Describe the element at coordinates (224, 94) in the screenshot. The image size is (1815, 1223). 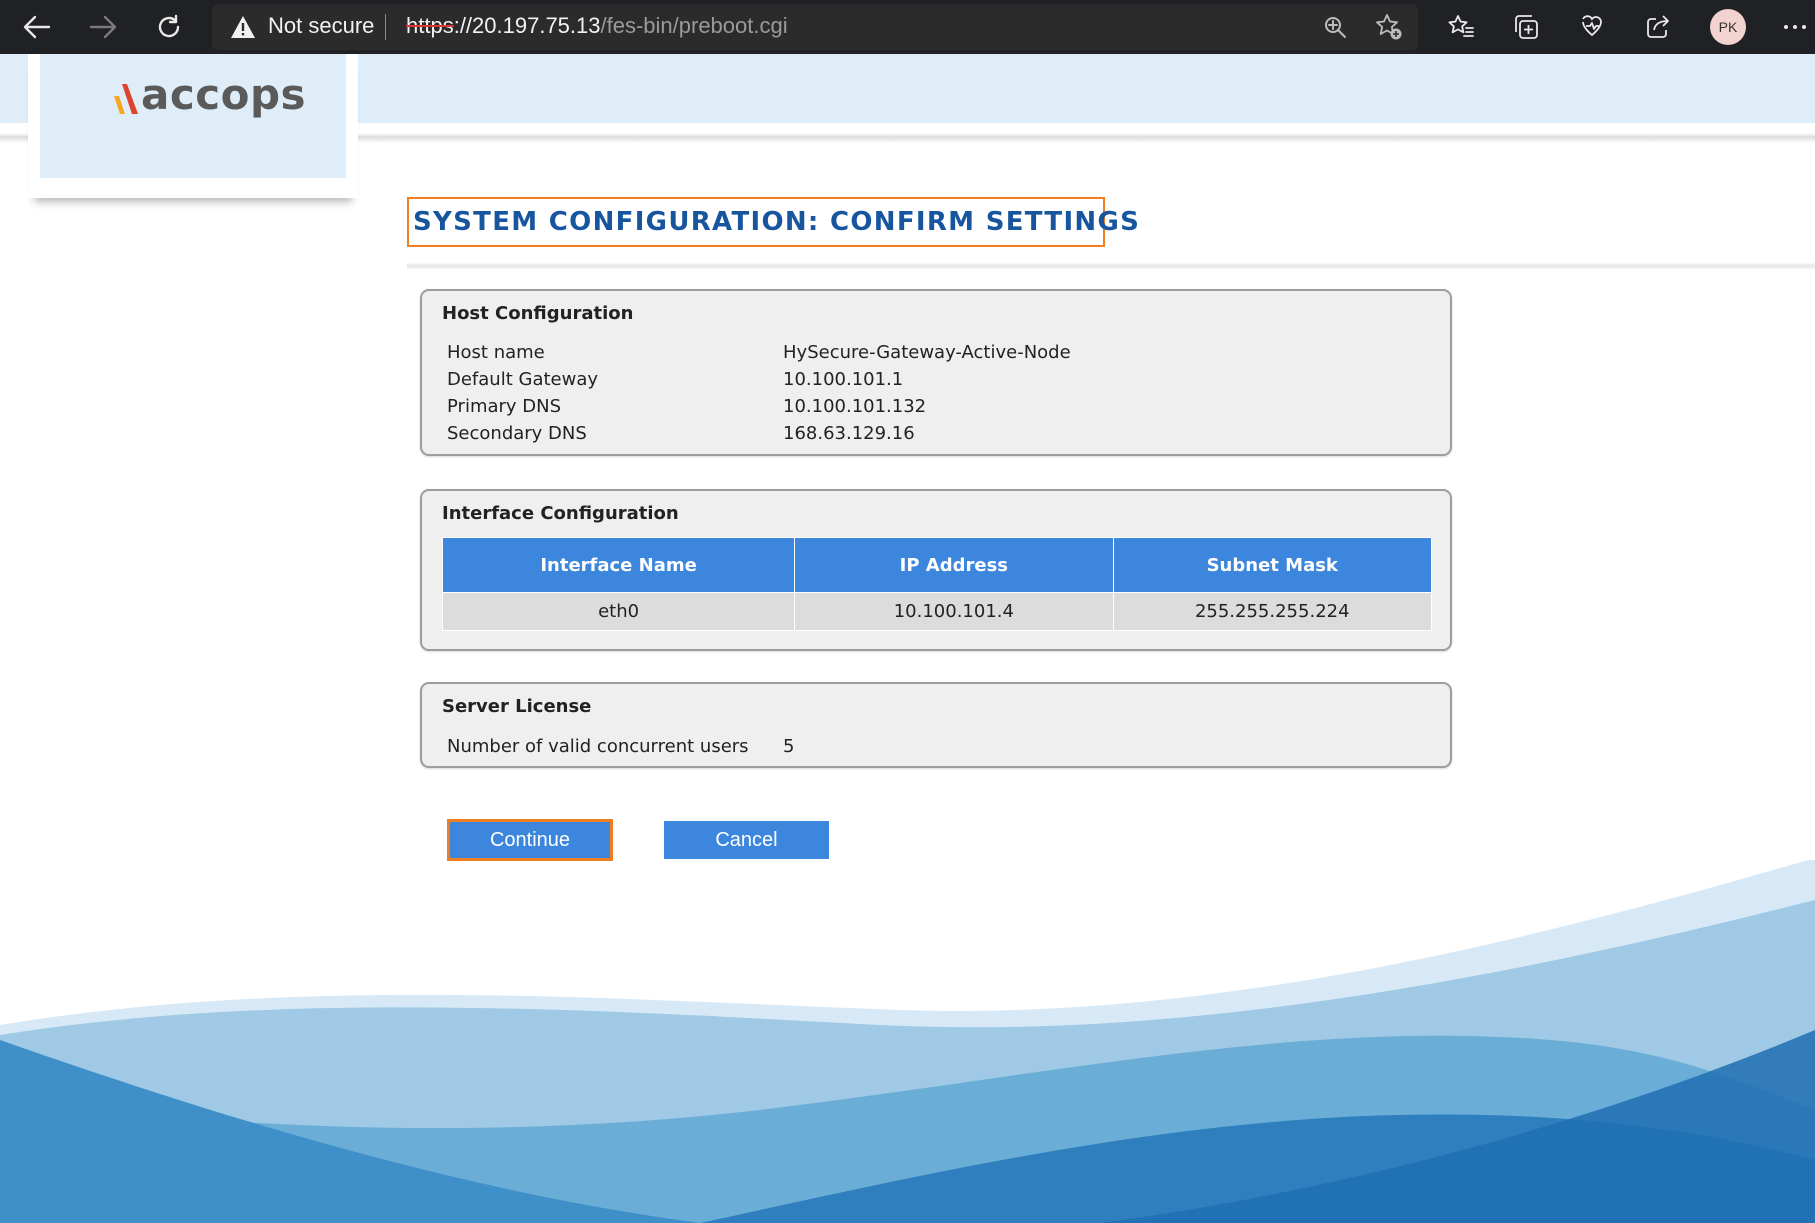
I see `logo-text: accops` at that location.